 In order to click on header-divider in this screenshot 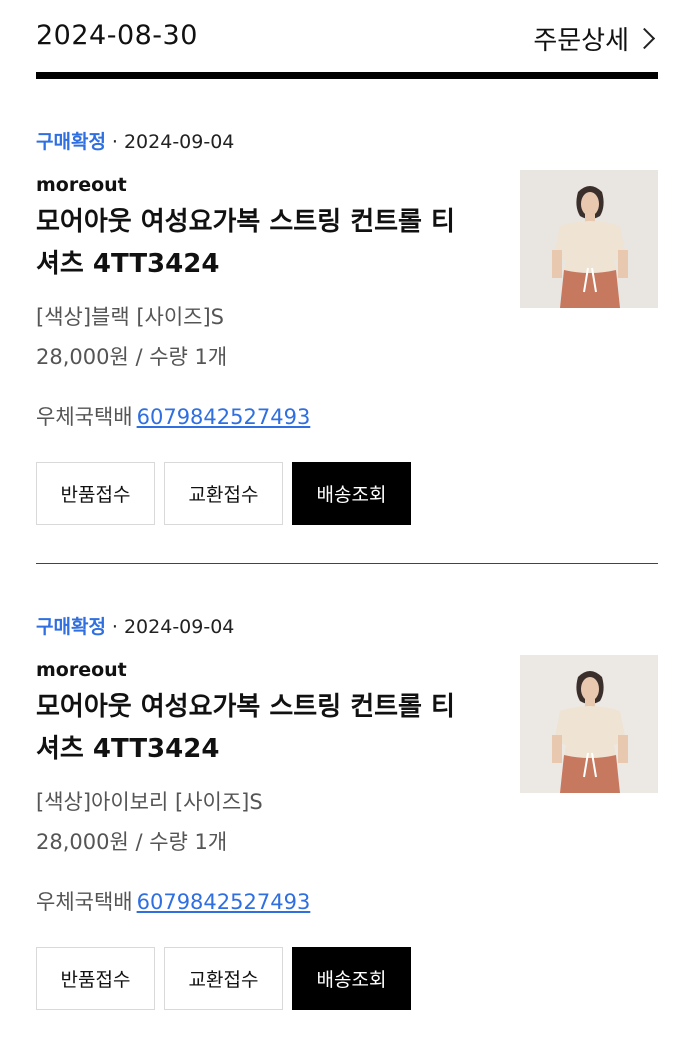, I will do `click(347, 75)`.